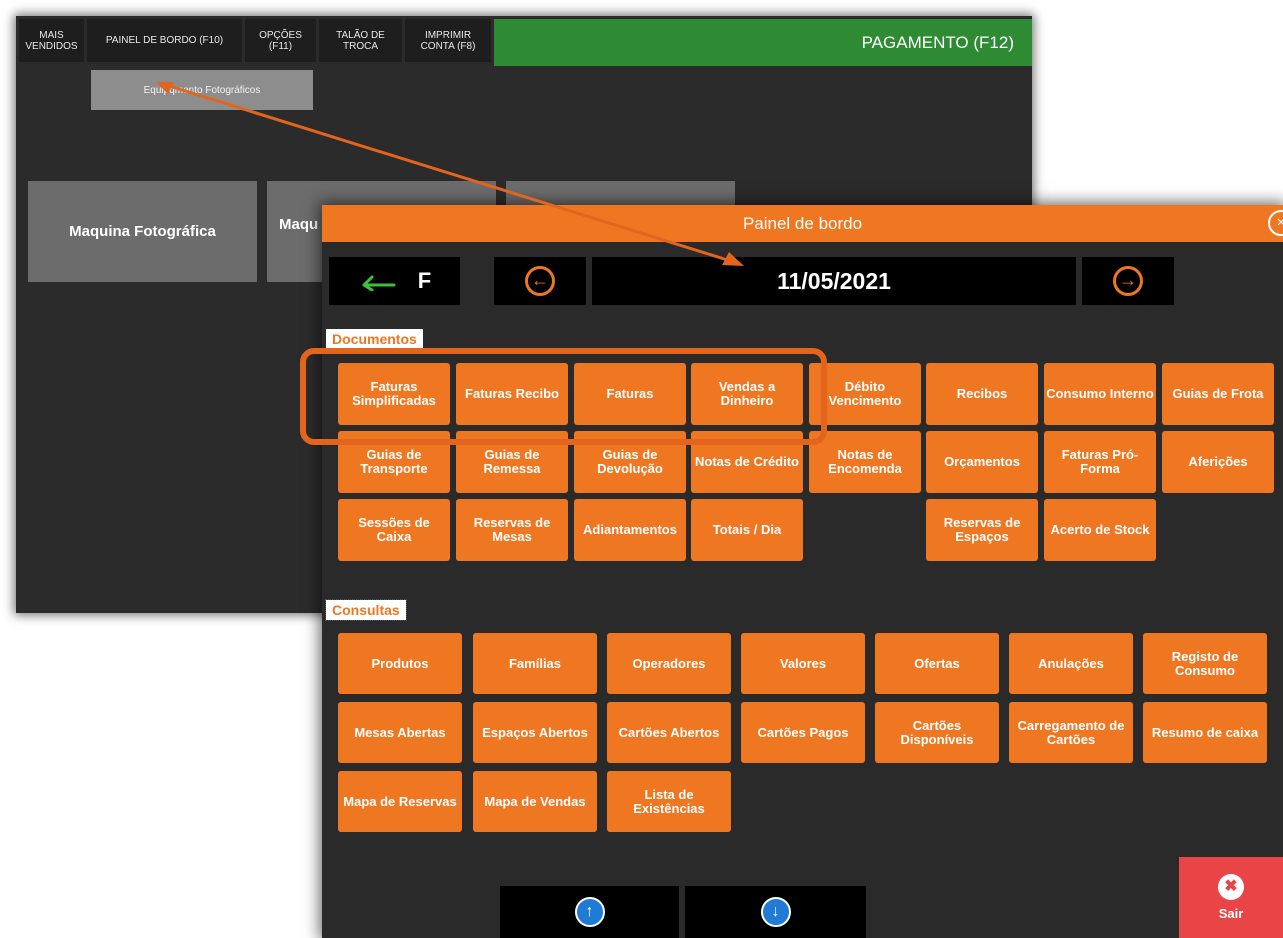 The height and width of the screenshot is (938, 1283). Describe the element at coordinates (982, 530) in the screenshot. I see `documentos-button: Reservas de Espaços` at that location.